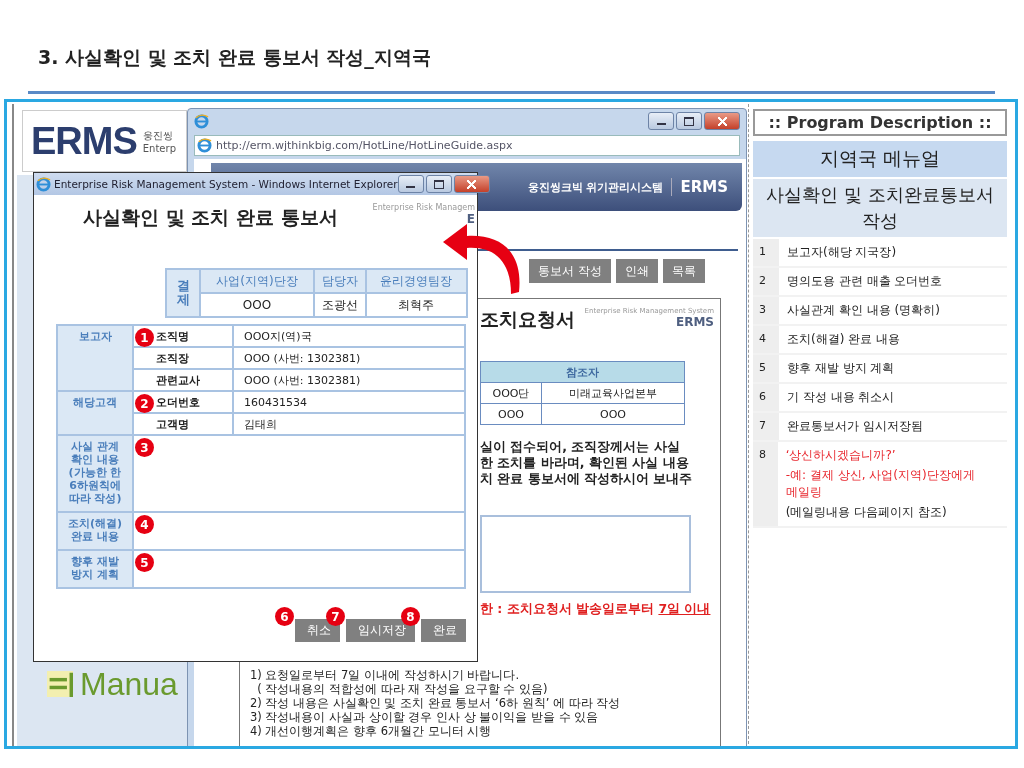  What do you see at coordinates (467, 145) in the screenshot?
I see `address-bar: http://erm.wjthinkbig.com/HotLine/HotLineGuide.aspx` at bounding box center [467, 145].